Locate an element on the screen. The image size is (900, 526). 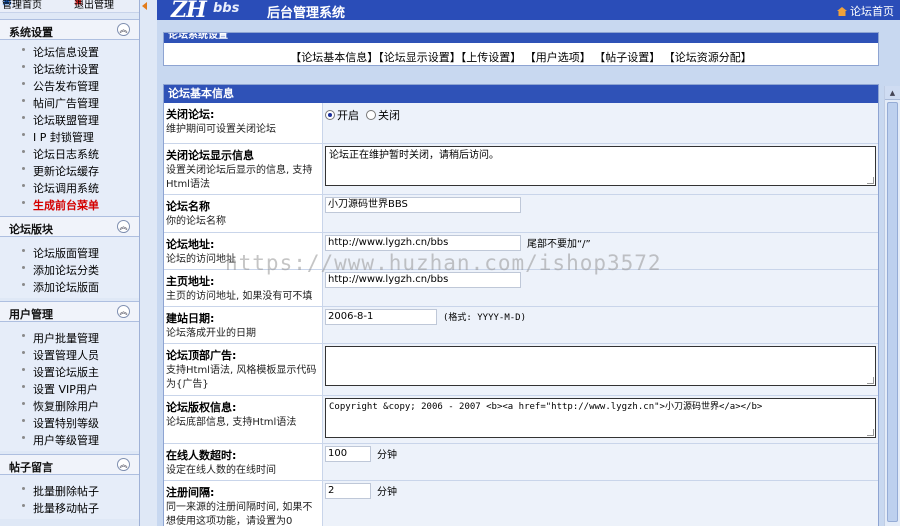
menu-group-posts: 帖子留言 ︽ is located at coordinates (69, 464).